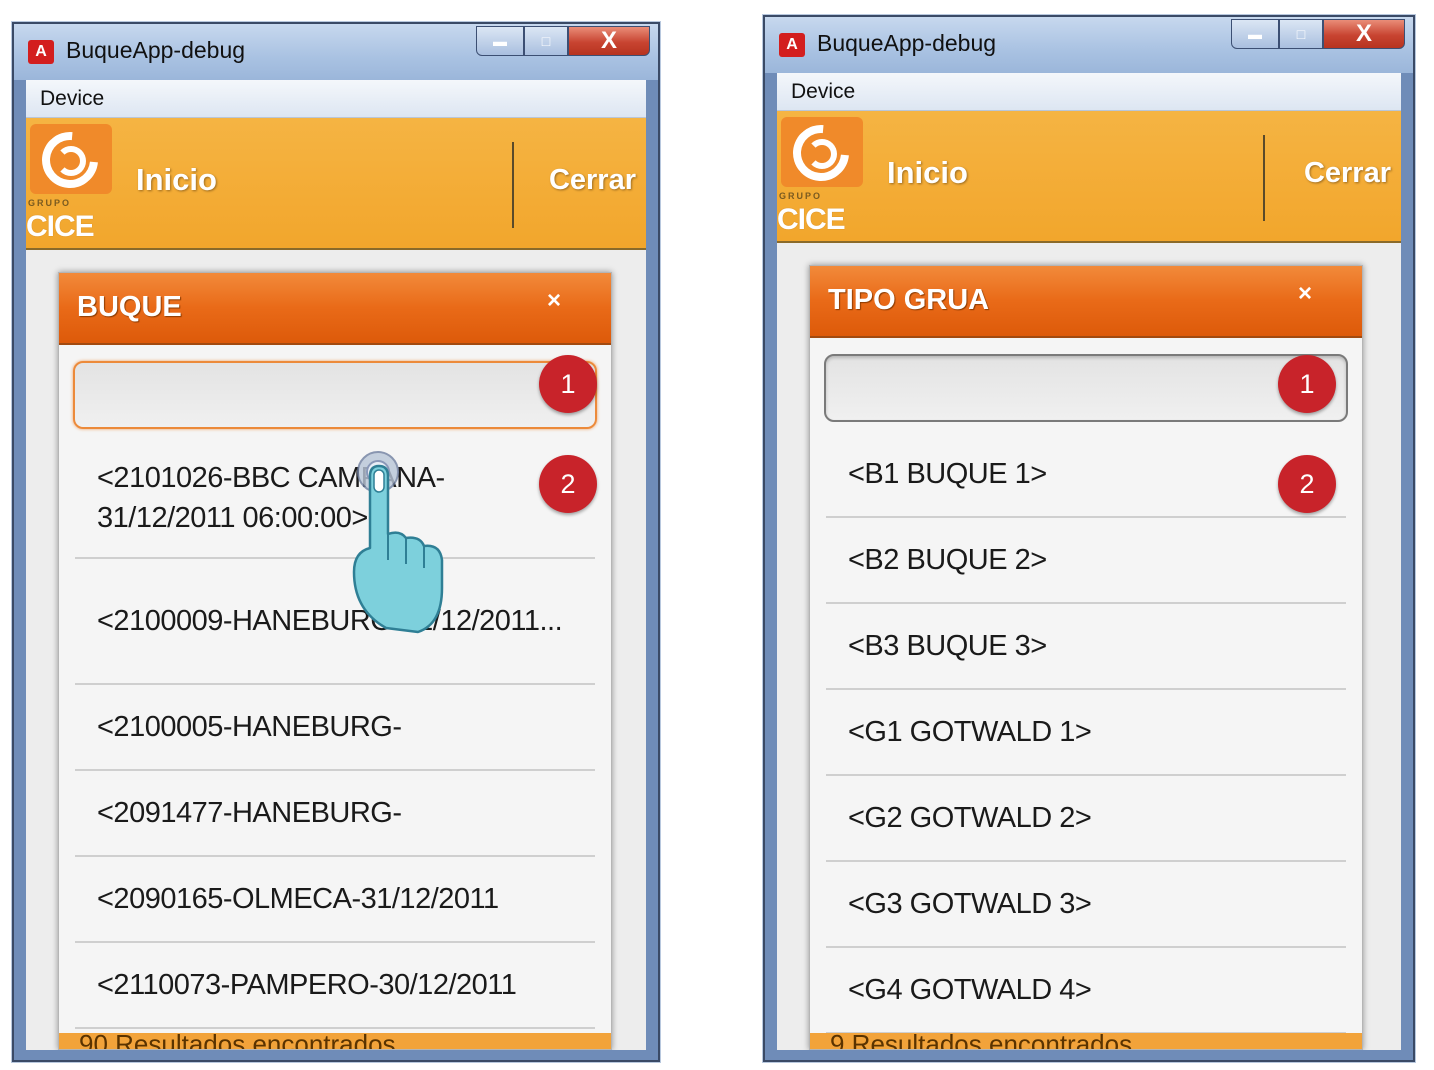  What do you see at coordinates (1086, 647) in the screenshot?
I see `list-item: <B3 BUQUE 3>` at bounding box center [1086, 647].